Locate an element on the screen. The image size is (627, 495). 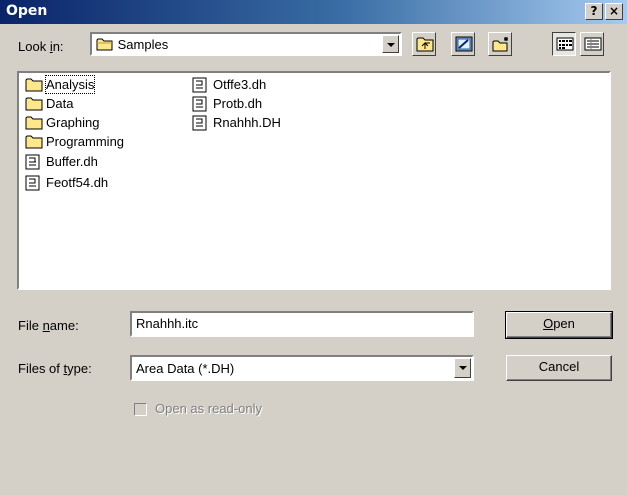
list-item-label: Buffer.dh is located at coordinates (72, 161).